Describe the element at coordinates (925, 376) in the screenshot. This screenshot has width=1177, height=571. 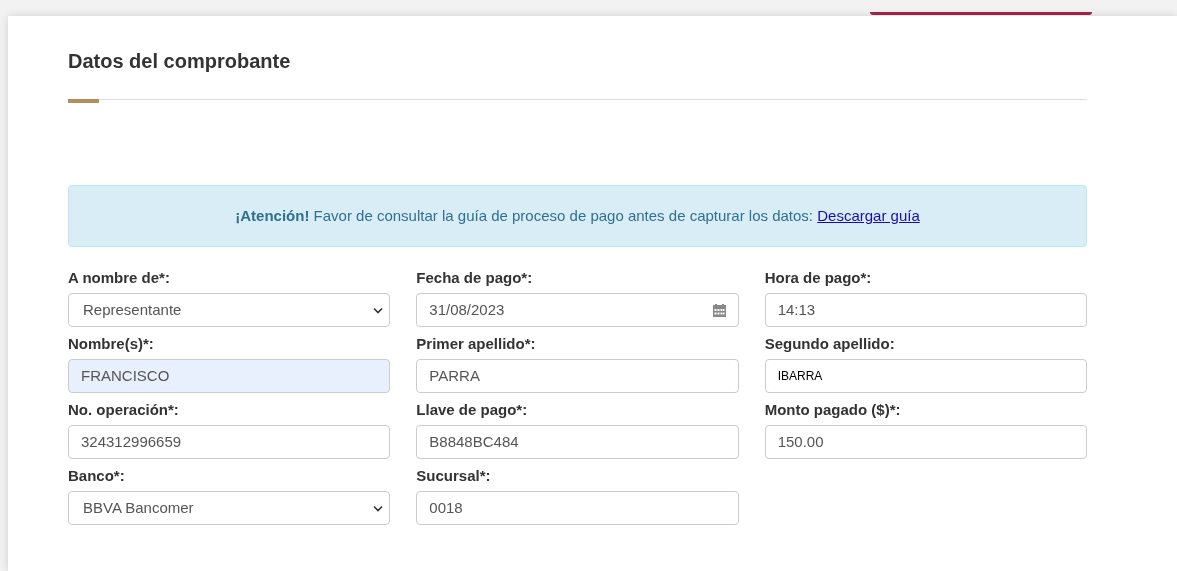
I see `input-field: IBARRA` at that location.